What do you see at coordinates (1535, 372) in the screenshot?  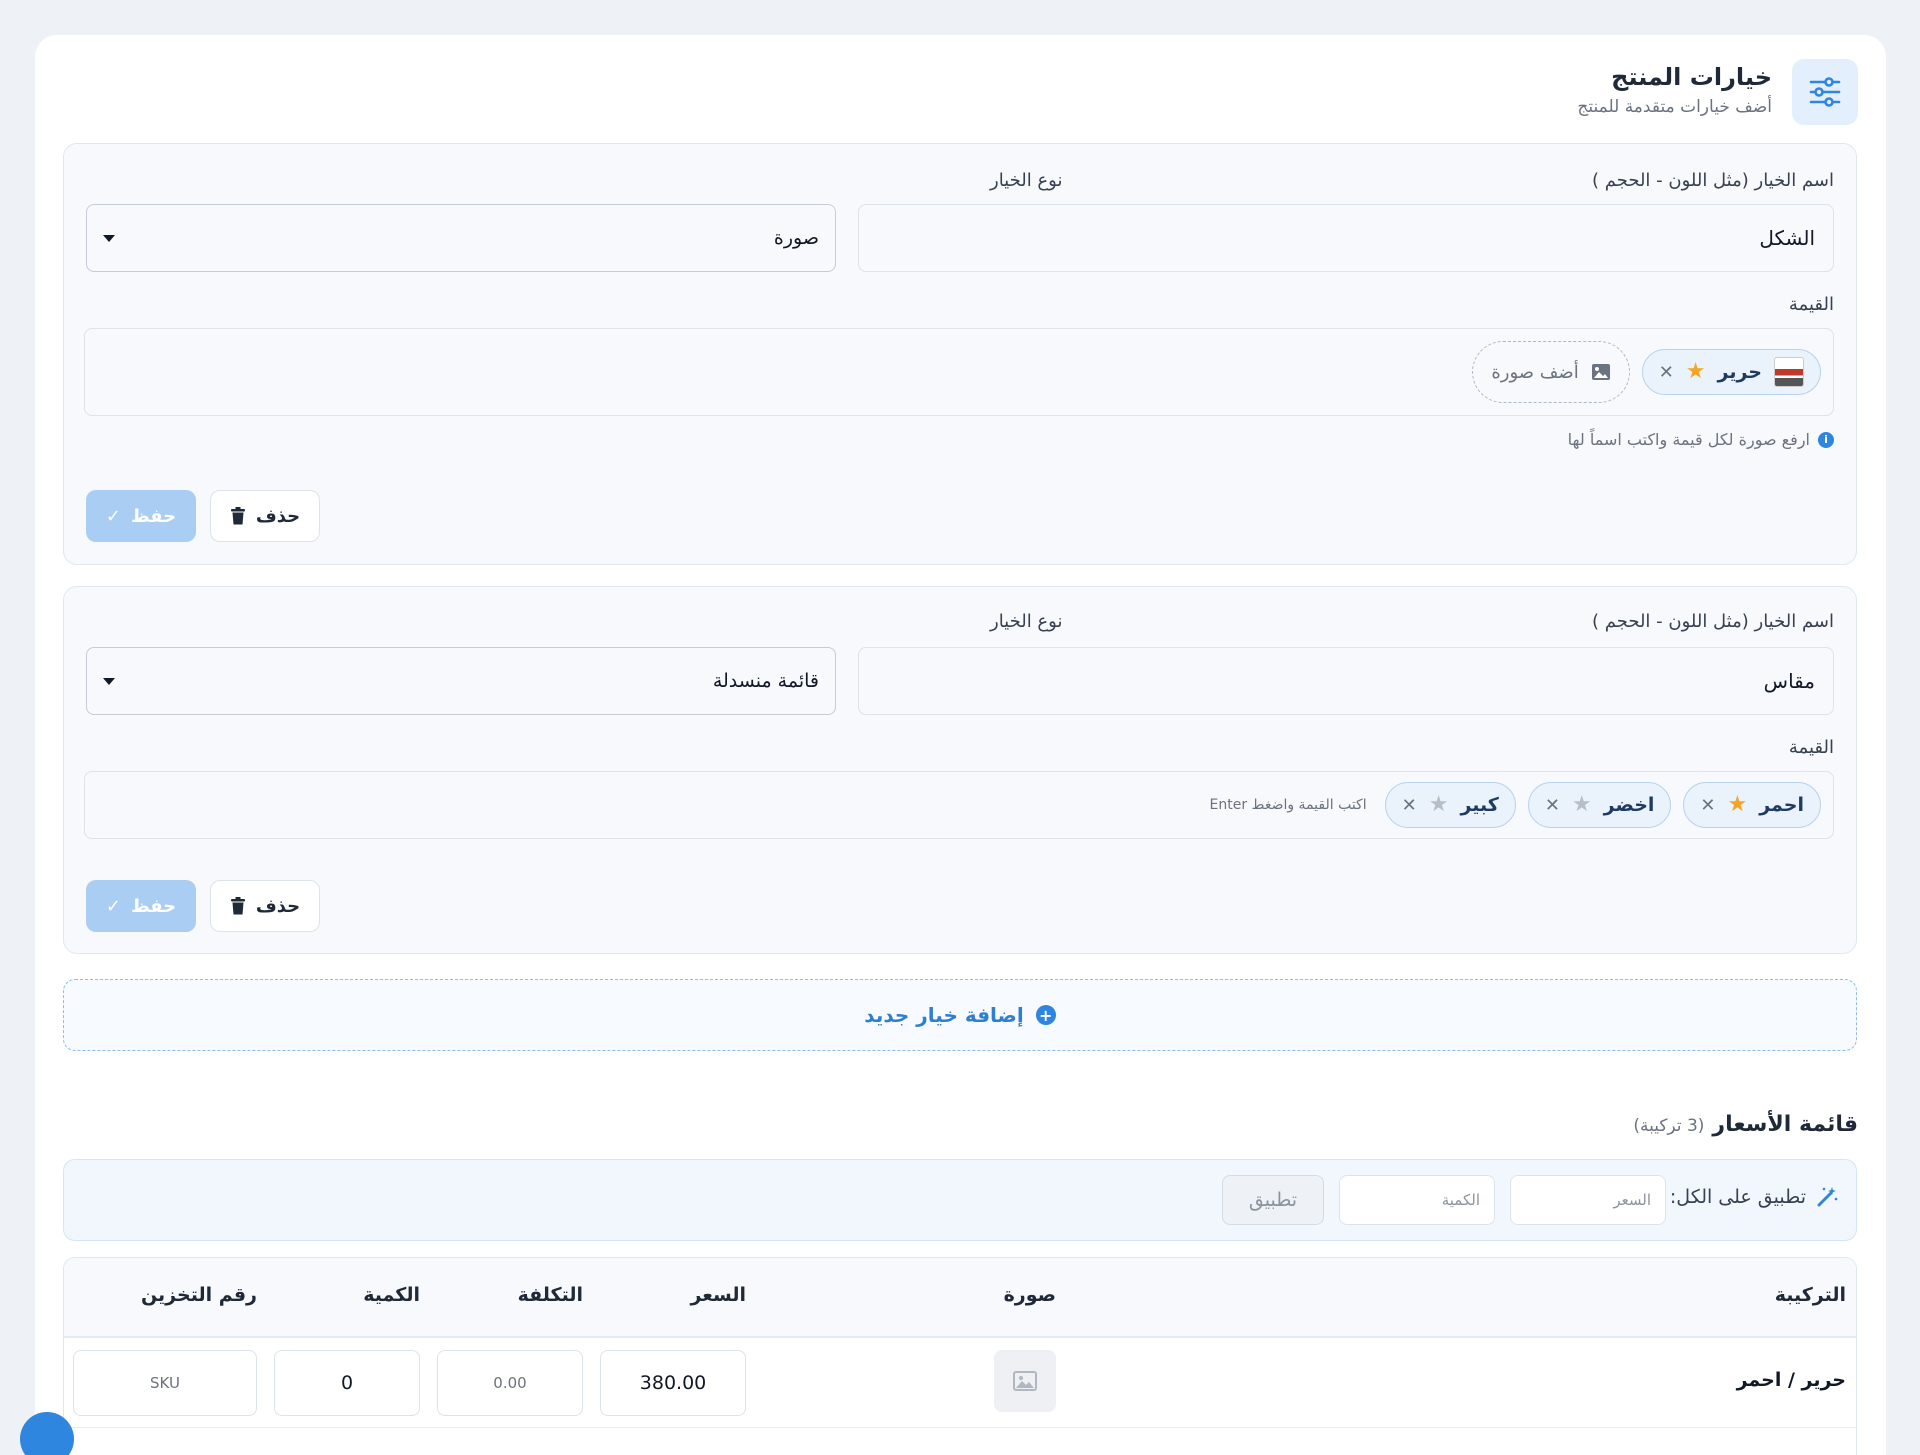 I see `add-image-label: أضف صورة` at bounding box center [1535, 372].